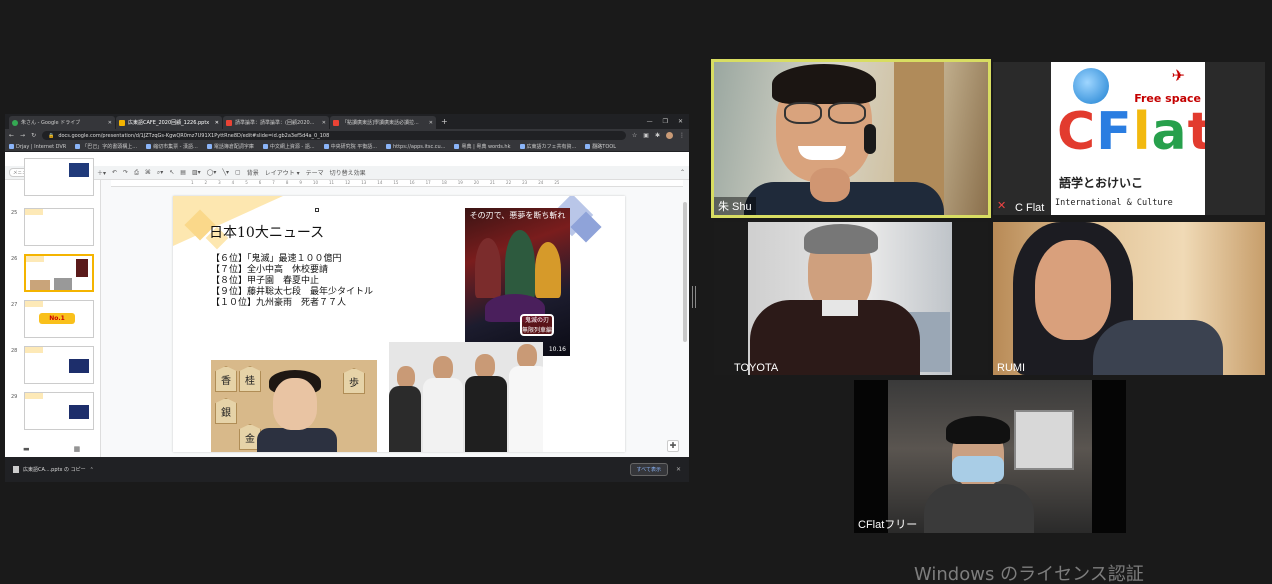 Image resolution: width=1272 pixels, height=584 pixels. Describe the element at coordinates (650, 121) in the screenshot. I see `minimize-icon: —` at that location.